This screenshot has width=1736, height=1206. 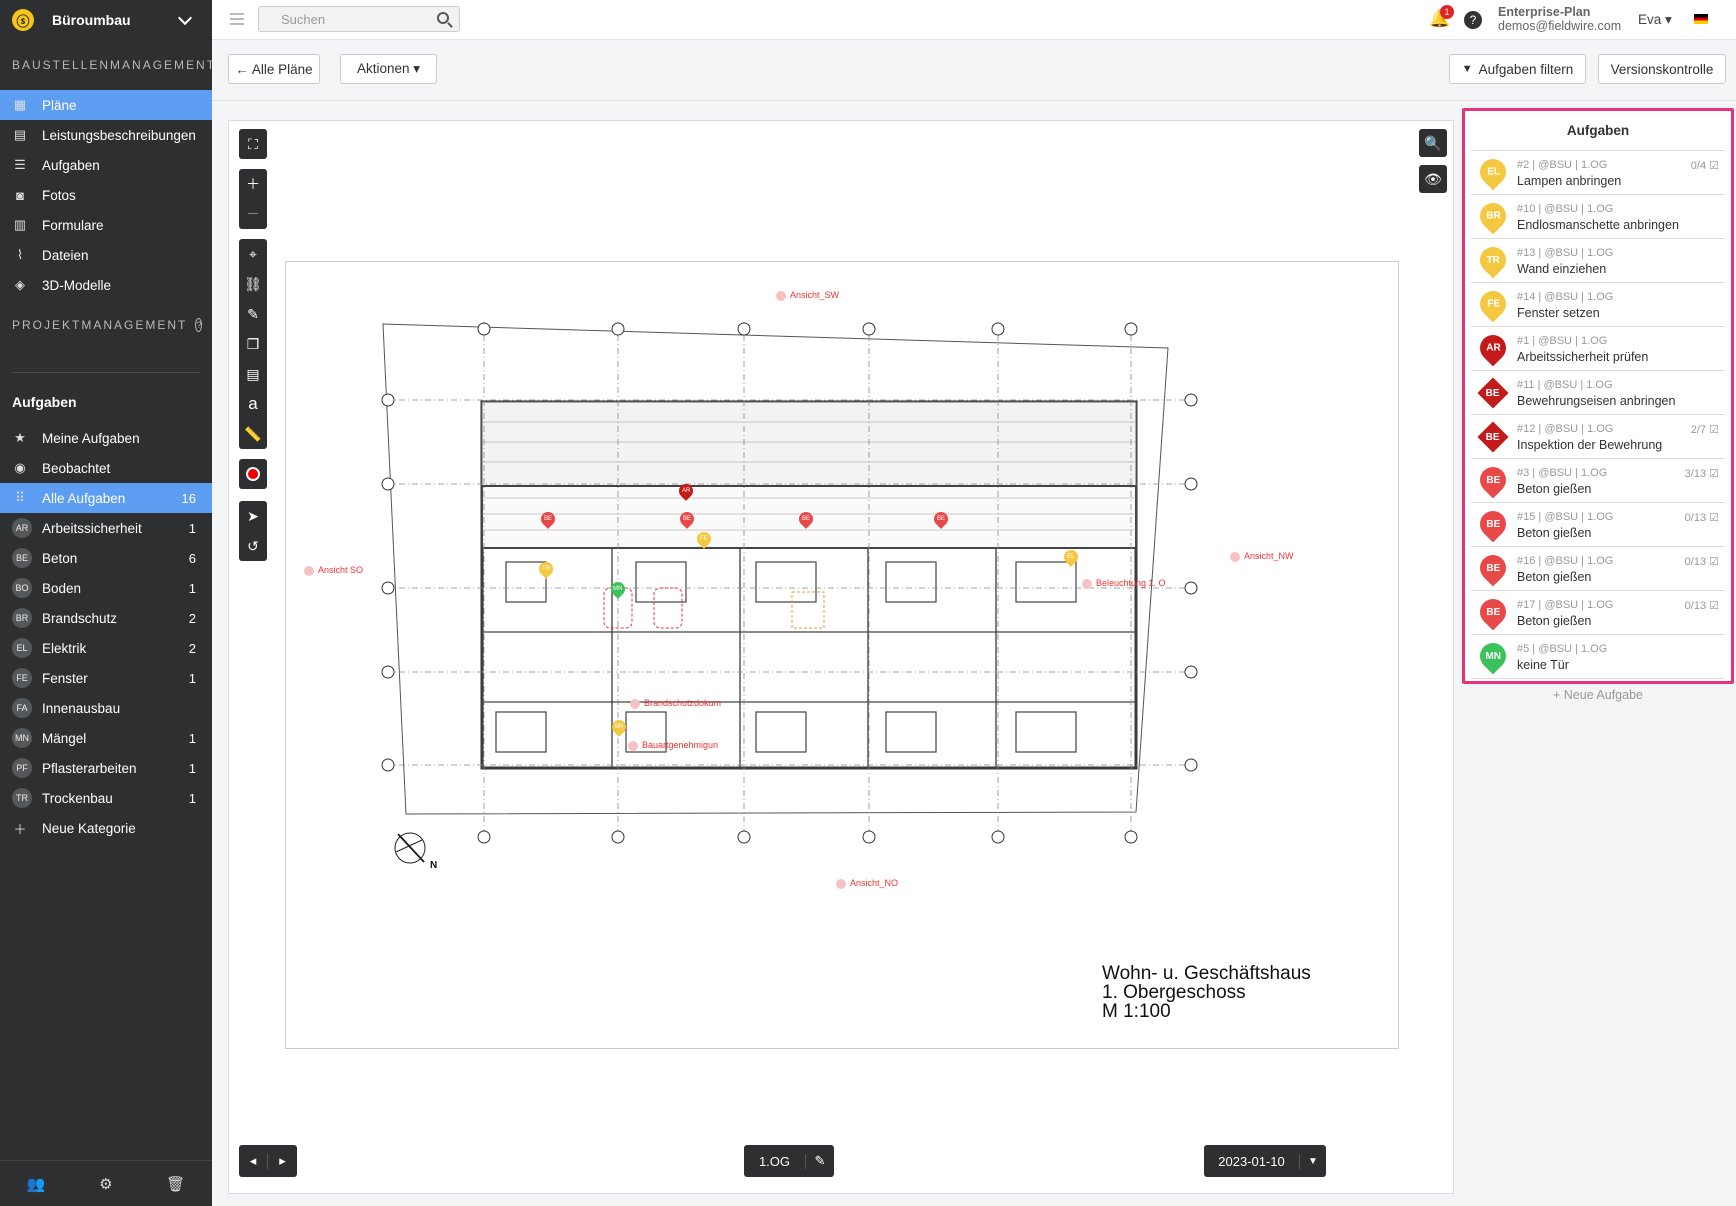 What do you see at coordinates (106, 588) in the screenshot?
I see `category-item: BO Boden 1` at bounding box center [106, 588].